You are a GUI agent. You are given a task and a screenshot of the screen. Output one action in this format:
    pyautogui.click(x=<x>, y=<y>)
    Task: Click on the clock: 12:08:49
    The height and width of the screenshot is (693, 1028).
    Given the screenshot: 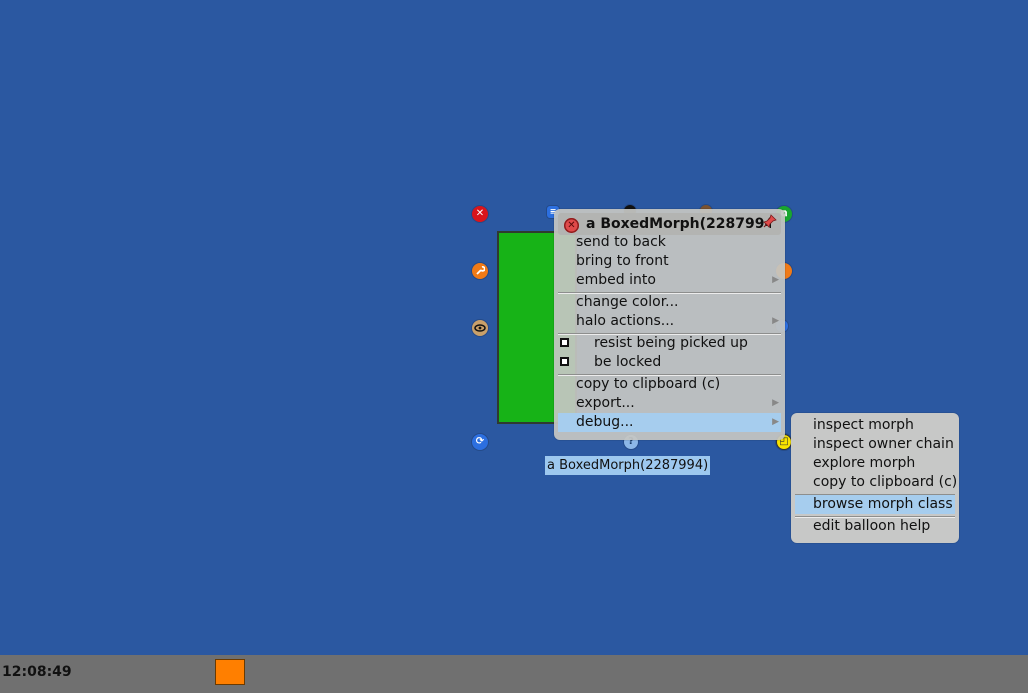 What is the action you would take?
    pyautogui.click(x=37, y=672)
    